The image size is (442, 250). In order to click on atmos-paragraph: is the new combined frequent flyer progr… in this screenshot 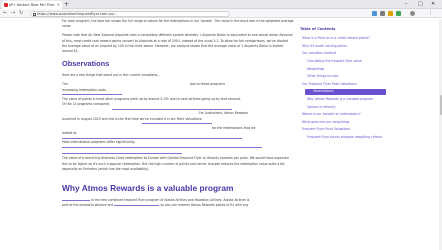, I will do `click(156, 202)`.